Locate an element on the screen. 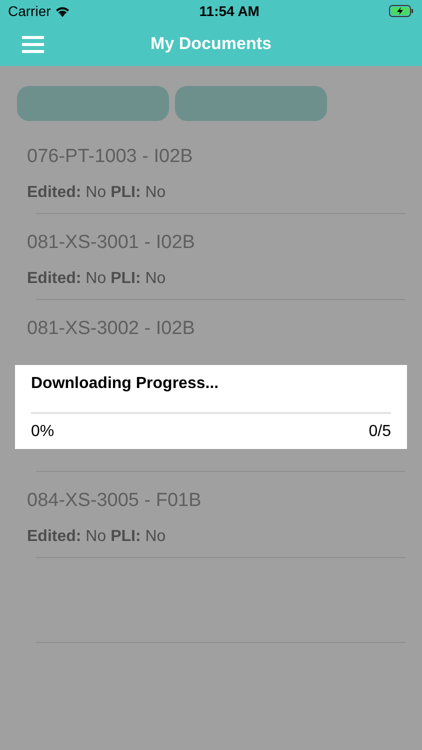 The image size is (422, 750). wifi-icon is located at coordinates (62, 11).